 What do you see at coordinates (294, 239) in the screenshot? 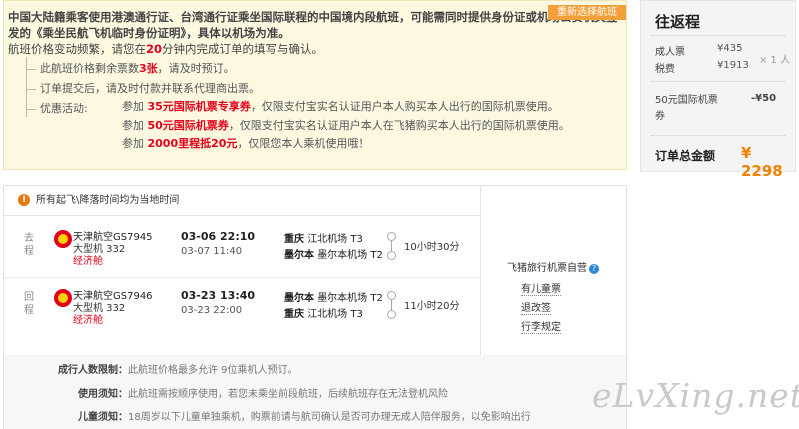
I see `departure-city: 重庆` at bounding box center [294, 239].